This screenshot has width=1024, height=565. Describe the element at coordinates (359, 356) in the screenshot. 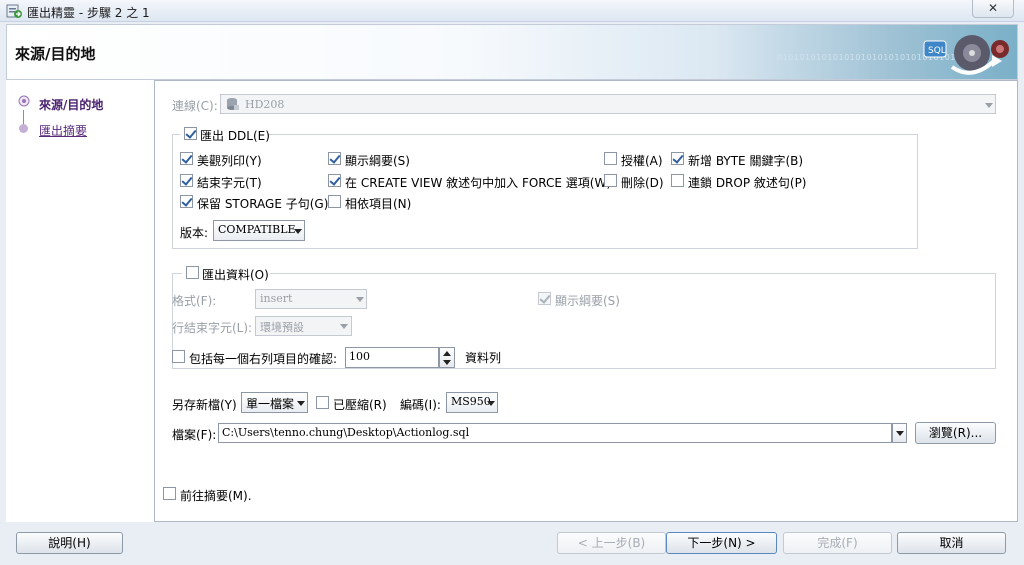

I see `commit-rows-value: 100` at that location.